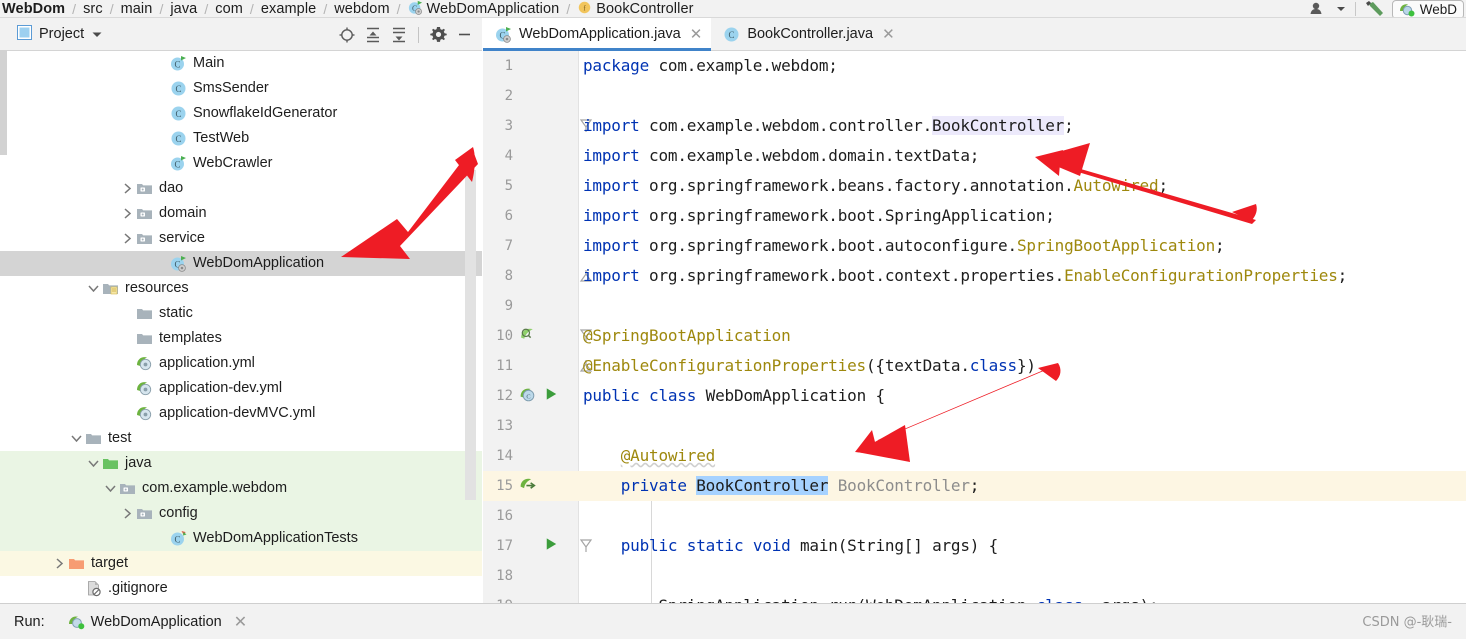  Describe the element at coordinates (241, 538) in the screenshot. I see `tree-item-webdomapplicationtests: C WebDomApplicationTests` at that location.